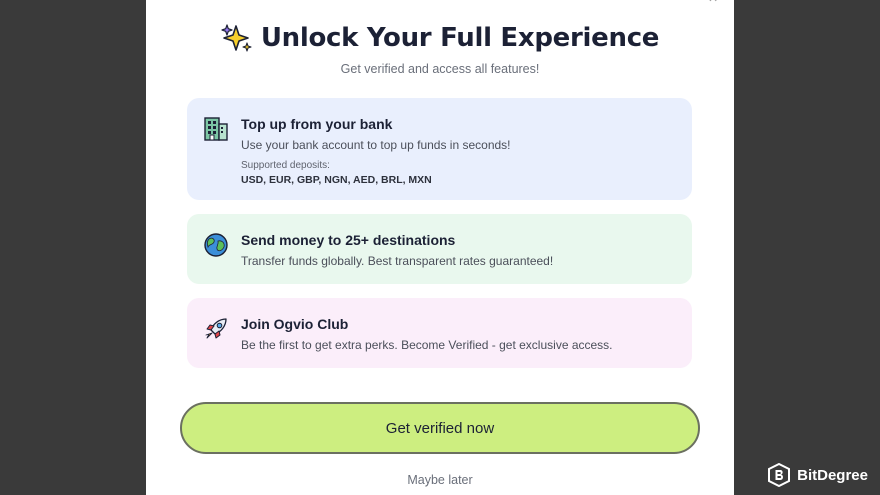 This screenshot has height=495, width=880. I want to click on modal-title: Unlock Your Full Experience, so click(460, 38).